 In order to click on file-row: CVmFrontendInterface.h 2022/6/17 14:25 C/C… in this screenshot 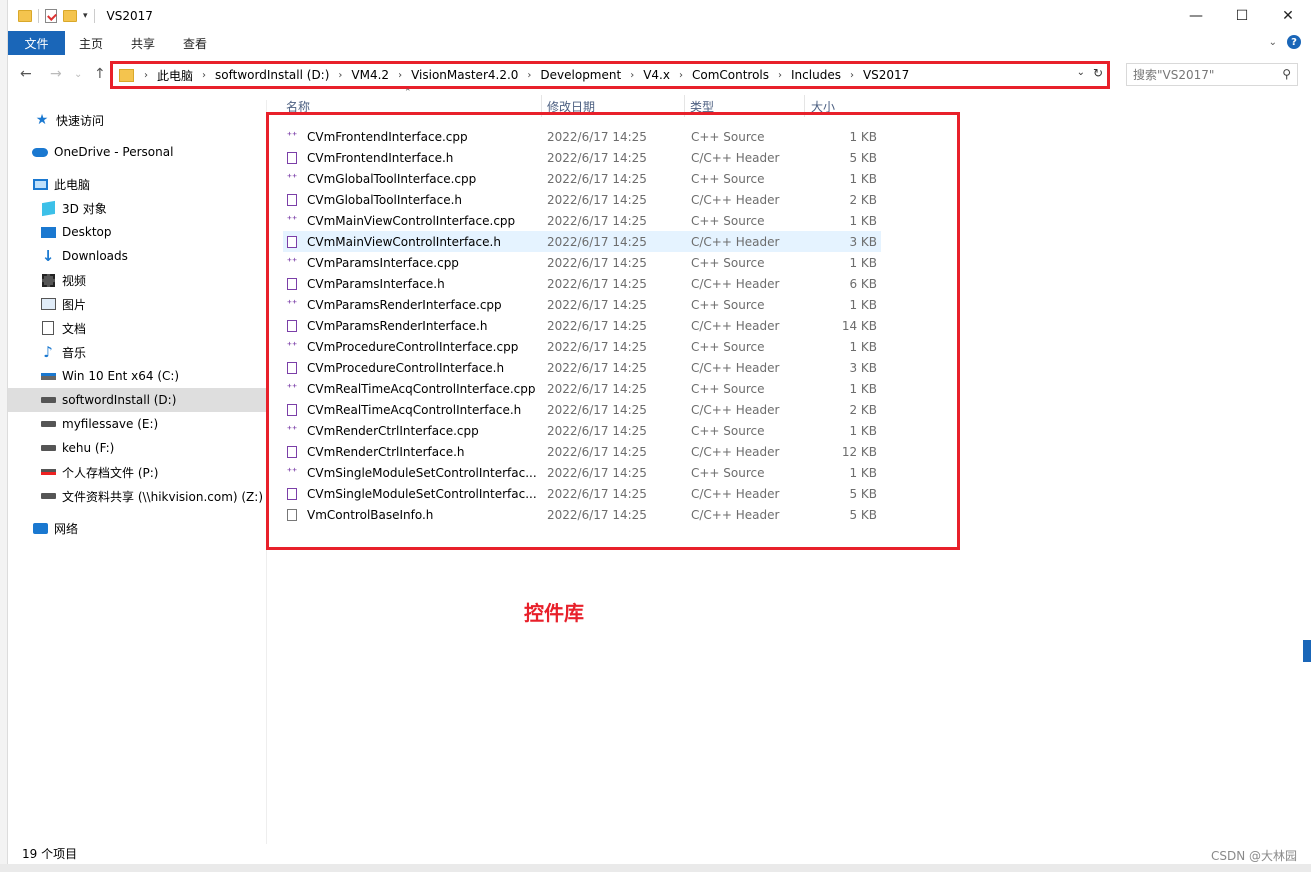, I will do `click(582, 157)`.